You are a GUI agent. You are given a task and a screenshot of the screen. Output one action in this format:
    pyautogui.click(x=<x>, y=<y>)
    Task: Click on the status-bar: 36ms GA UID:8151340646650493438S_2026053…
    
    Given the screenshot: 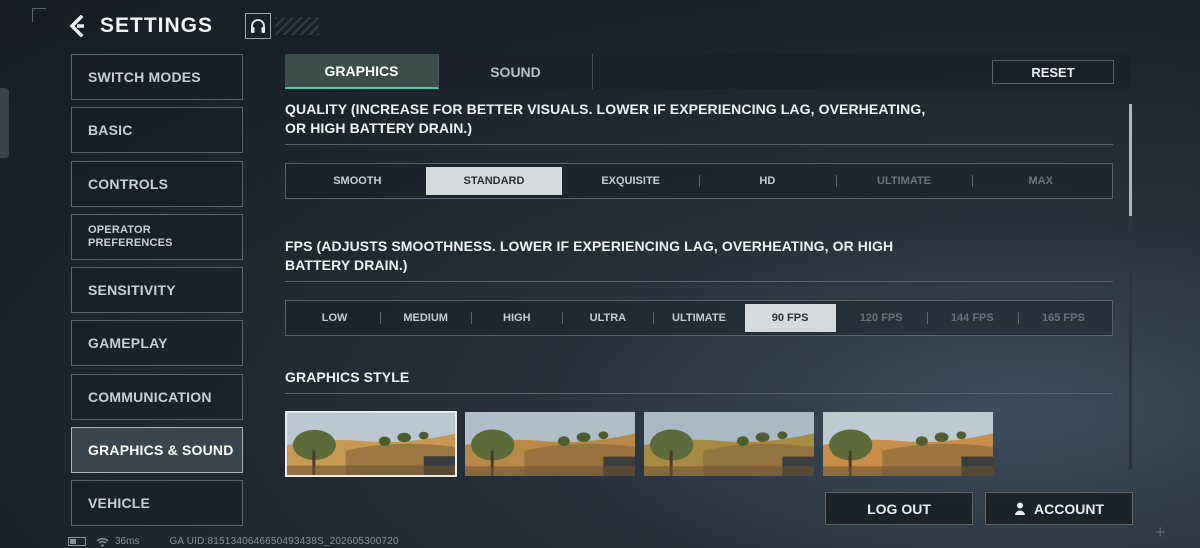 What is the action you would take?
    pyautogui.click(x=233, y=541)
    